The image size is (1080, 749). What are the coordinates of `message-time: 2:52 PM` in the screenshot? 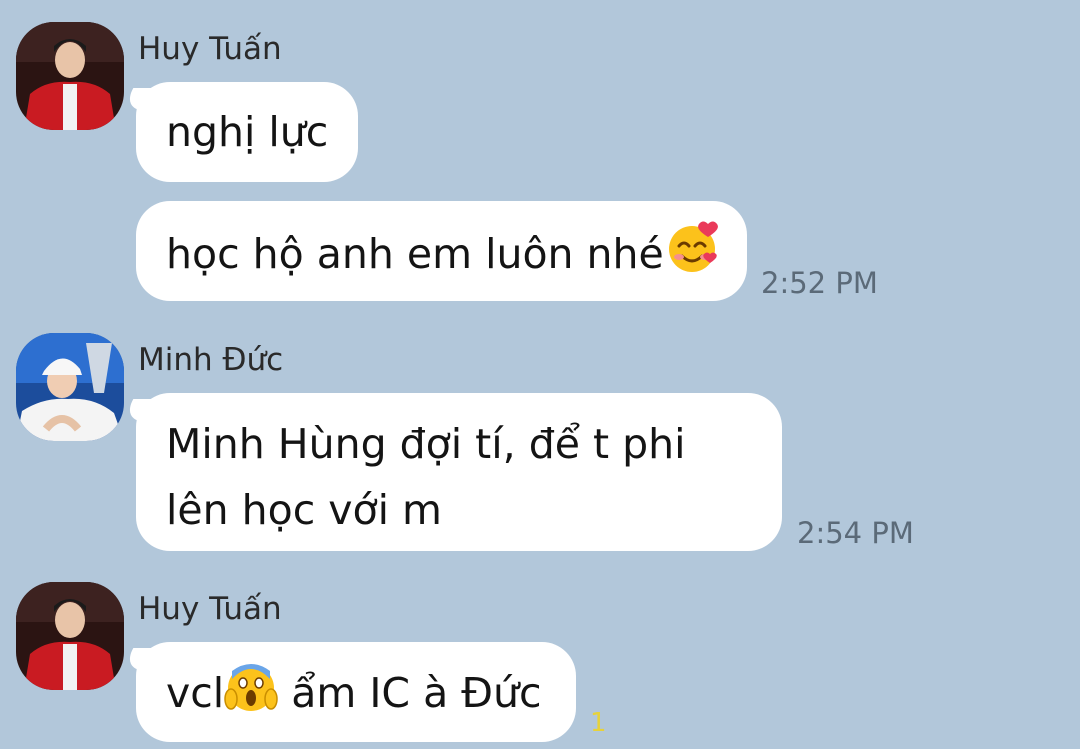 It's located at (819, 283).